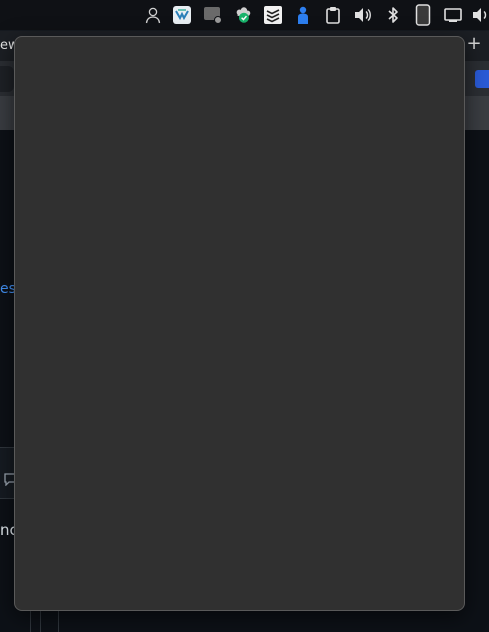 This screenshot has width=489, height=632. Describe the element at coordinates (303, 15) in the screenshot. I see `person-status-icon` at that location.